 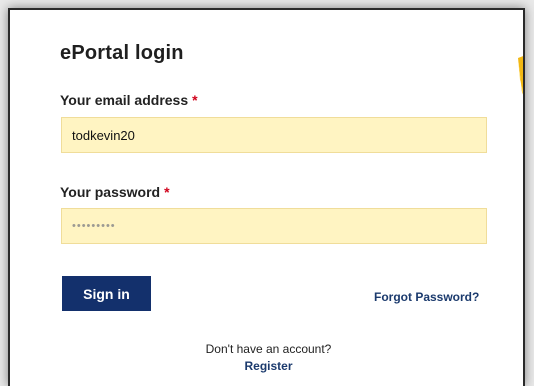 I want to click on register-link: Register, so click(x=266, y=366).